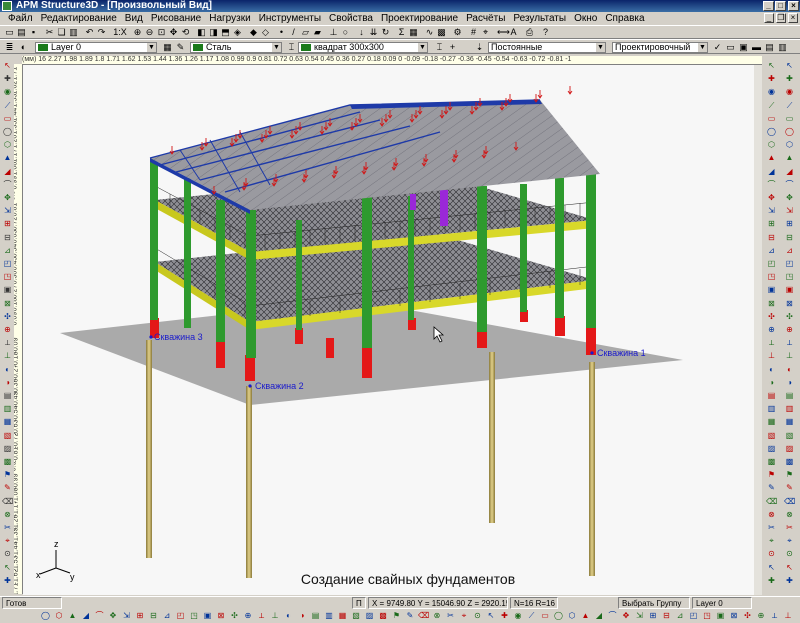 The image size is (800, 623). Describe the element at coordinates (261, 615) in the screenshot. I see `perpendicular-icon: ⟂` at that location.